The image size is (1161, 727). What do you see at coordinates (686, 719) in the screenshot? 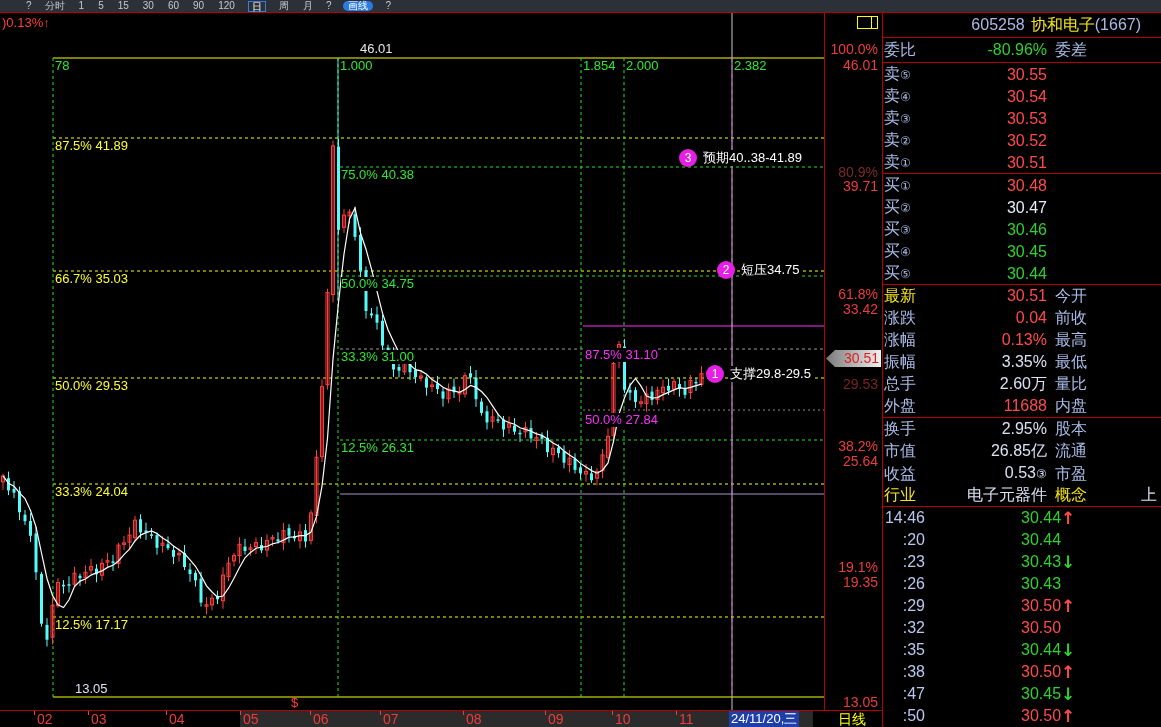
I see `month-label: 11` at bounding box center [686, 719].